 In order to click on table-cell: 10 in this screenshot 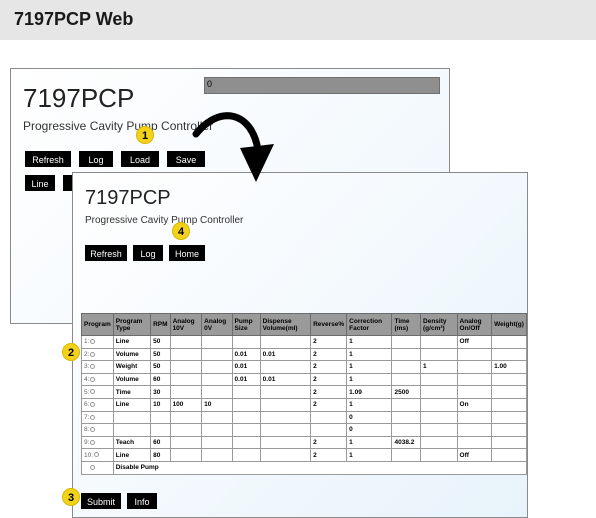, I will do `click(160, 404)`.